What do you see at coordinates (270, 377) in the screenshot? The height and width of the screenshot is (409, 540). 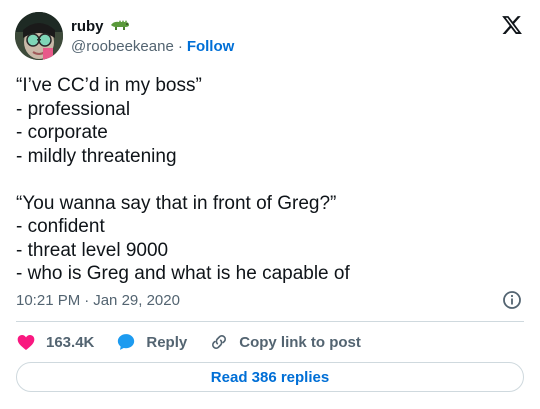 I see `read-replies-button: Read 386 replies` at bounding box center [270, 377].